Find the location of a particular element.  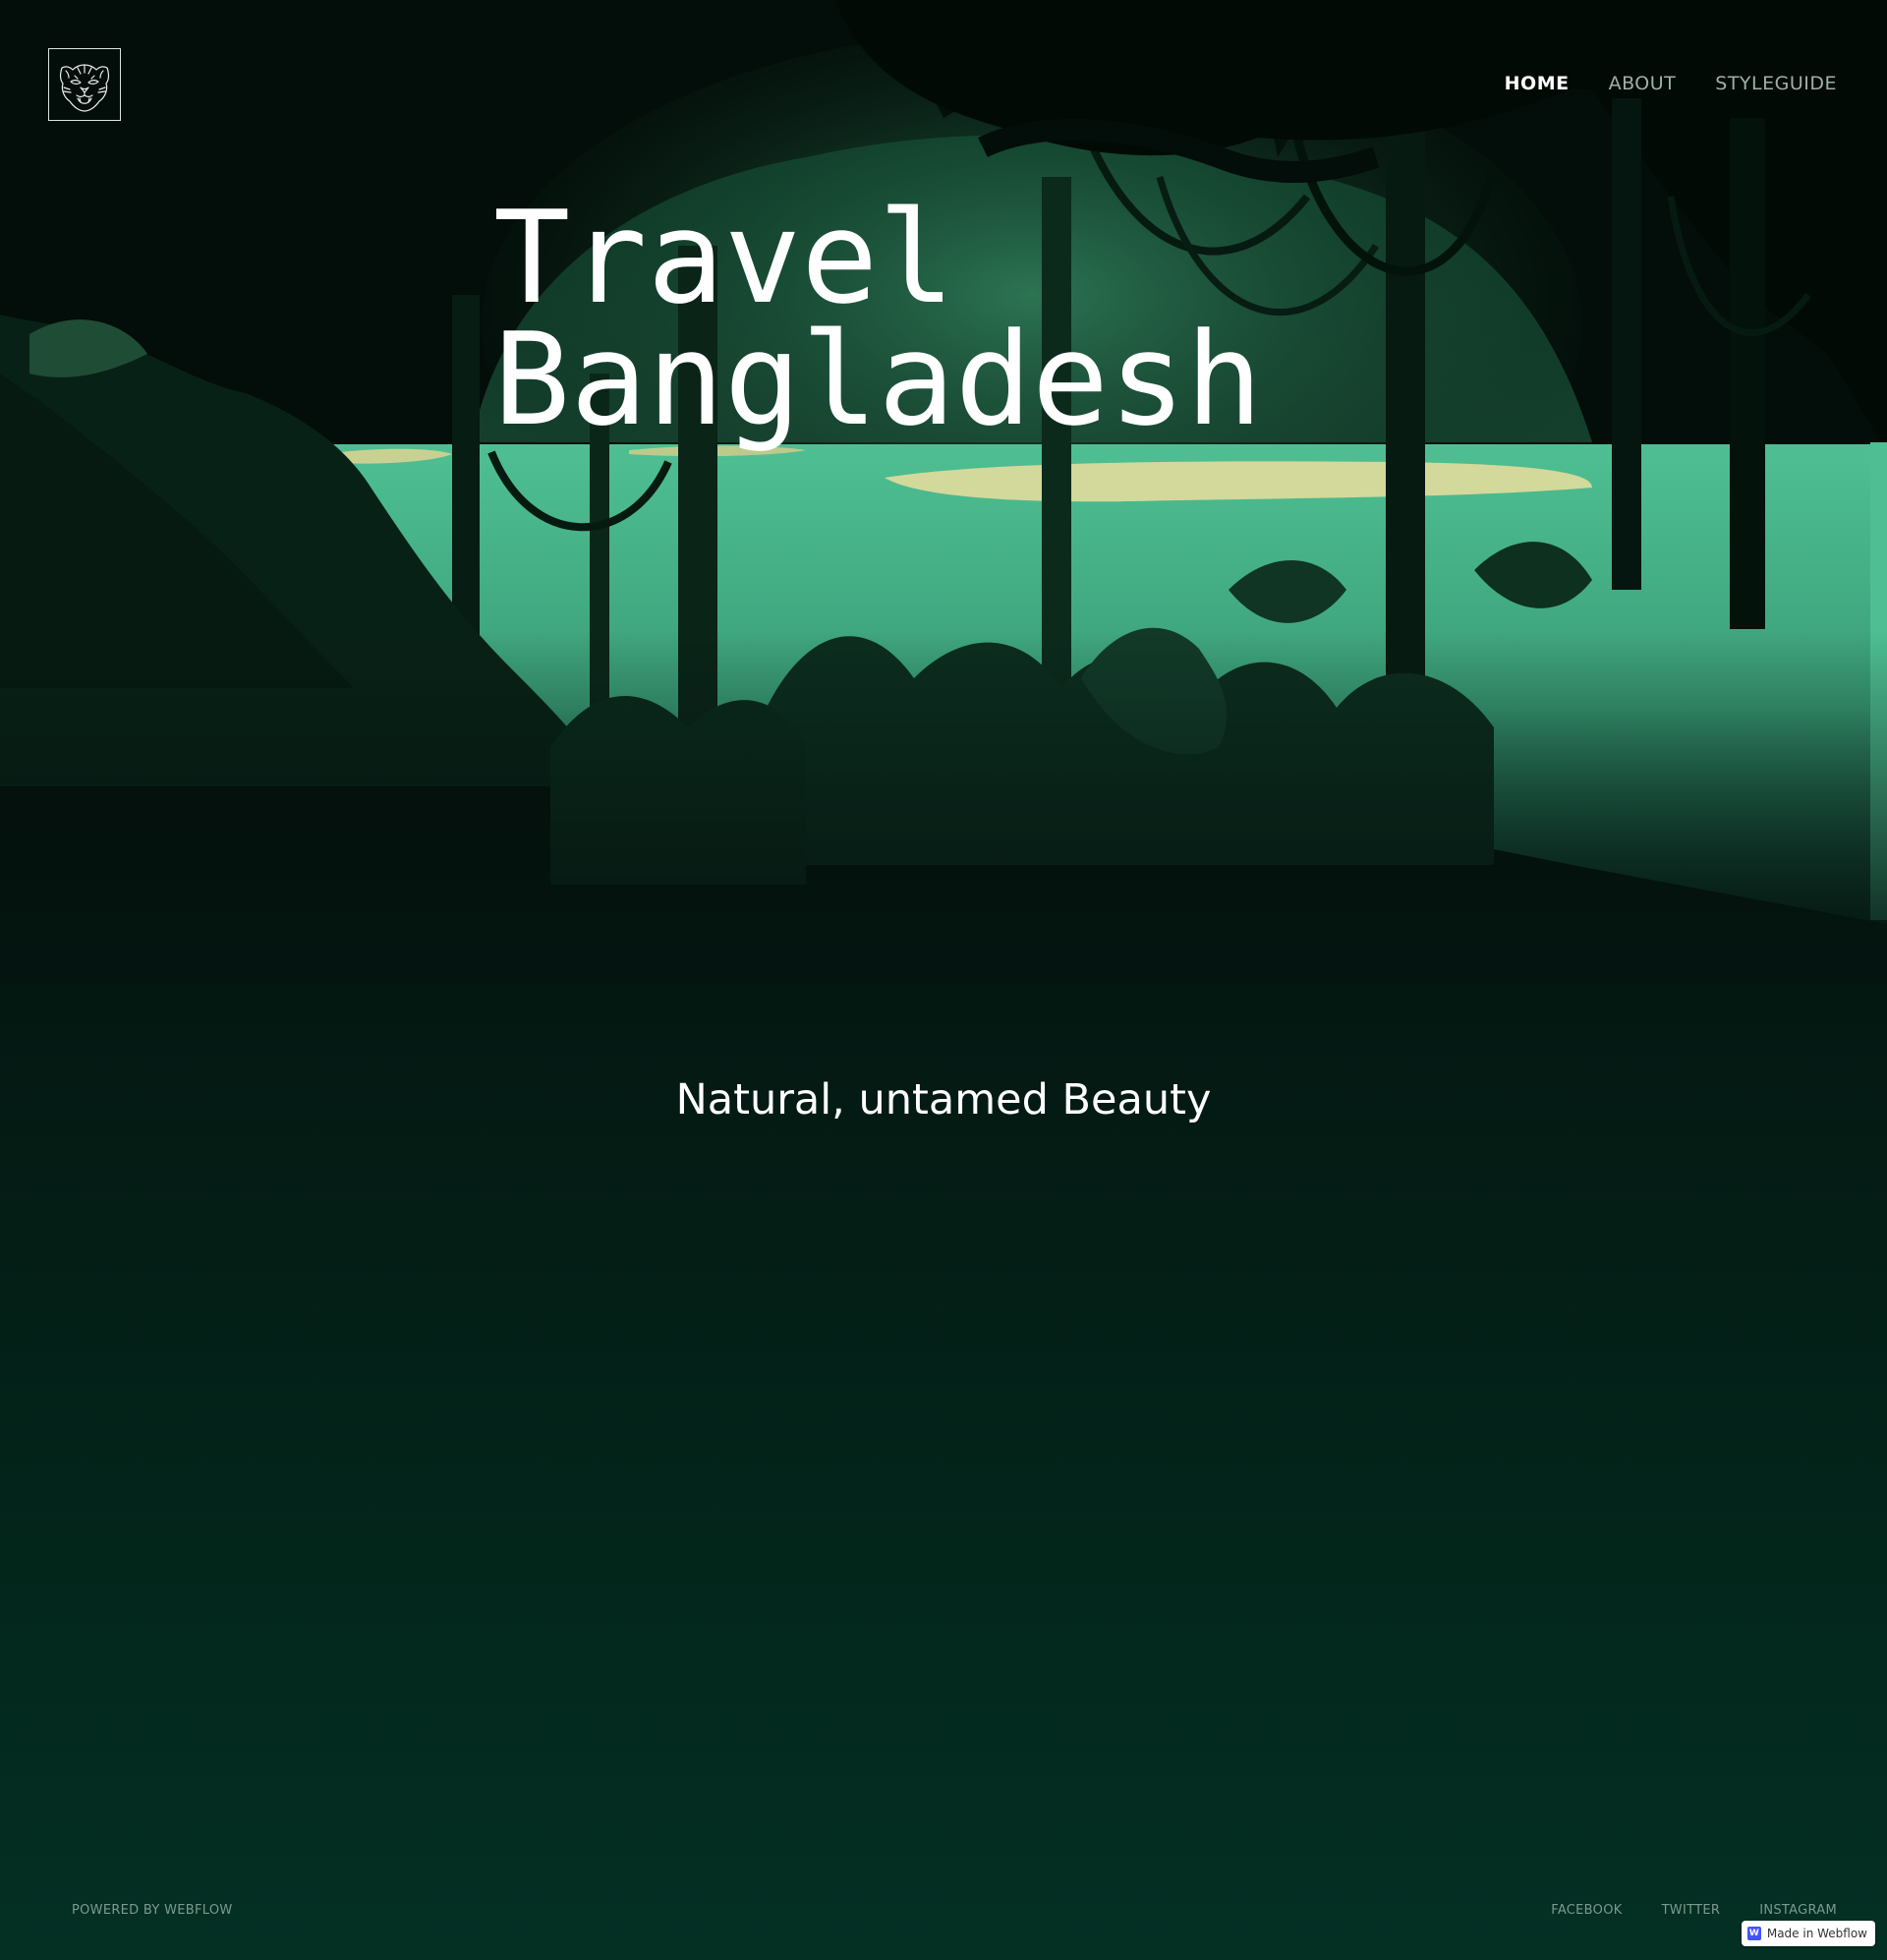

nav-about: ABOUT is located at coordinates (1643, 84).